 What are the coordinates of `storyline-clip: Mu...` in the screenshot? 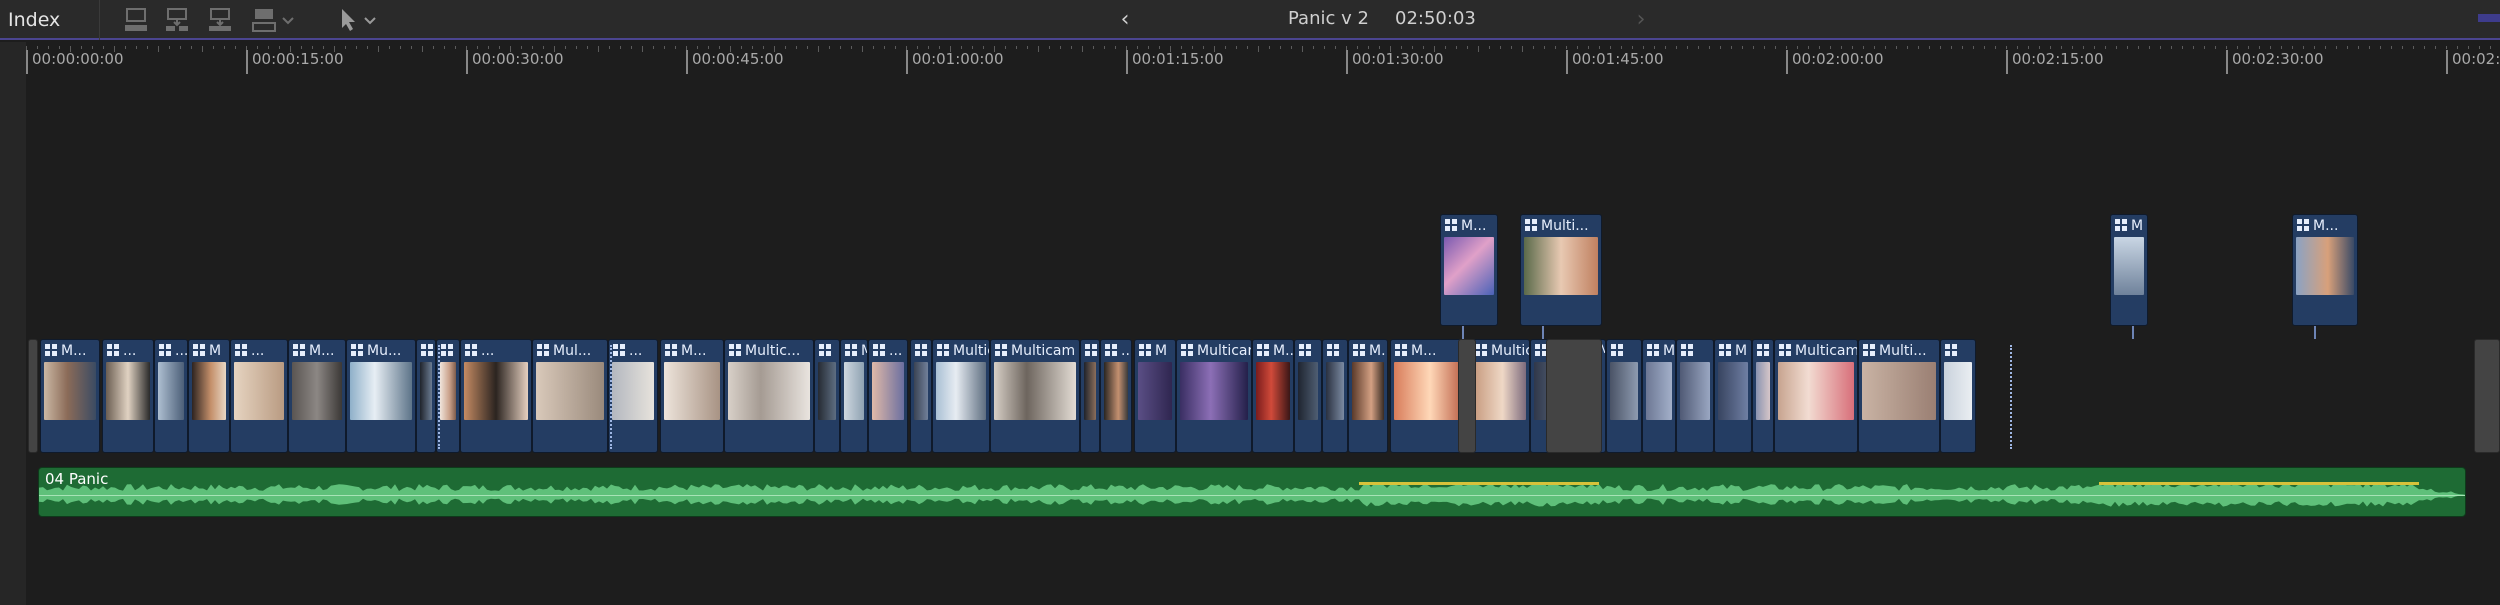 It's located at (381, 396).